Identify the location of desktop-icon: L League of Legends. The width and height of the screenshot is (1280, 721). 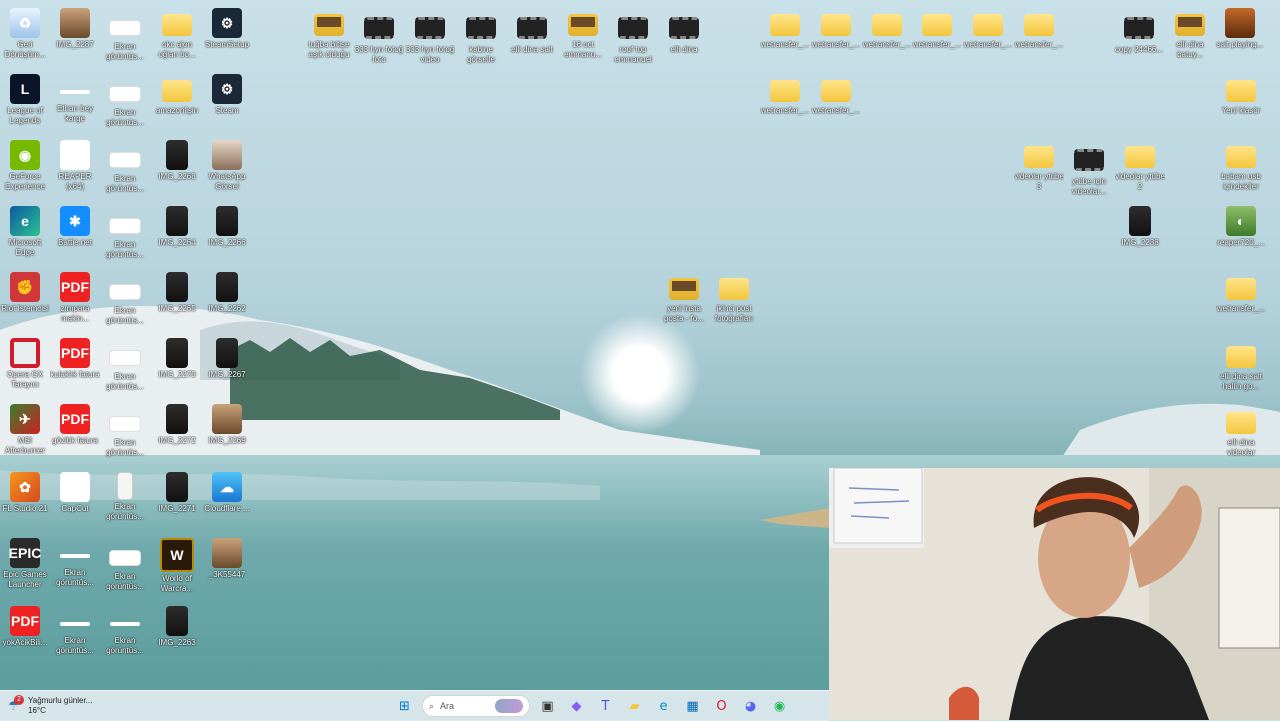
(25, 100).